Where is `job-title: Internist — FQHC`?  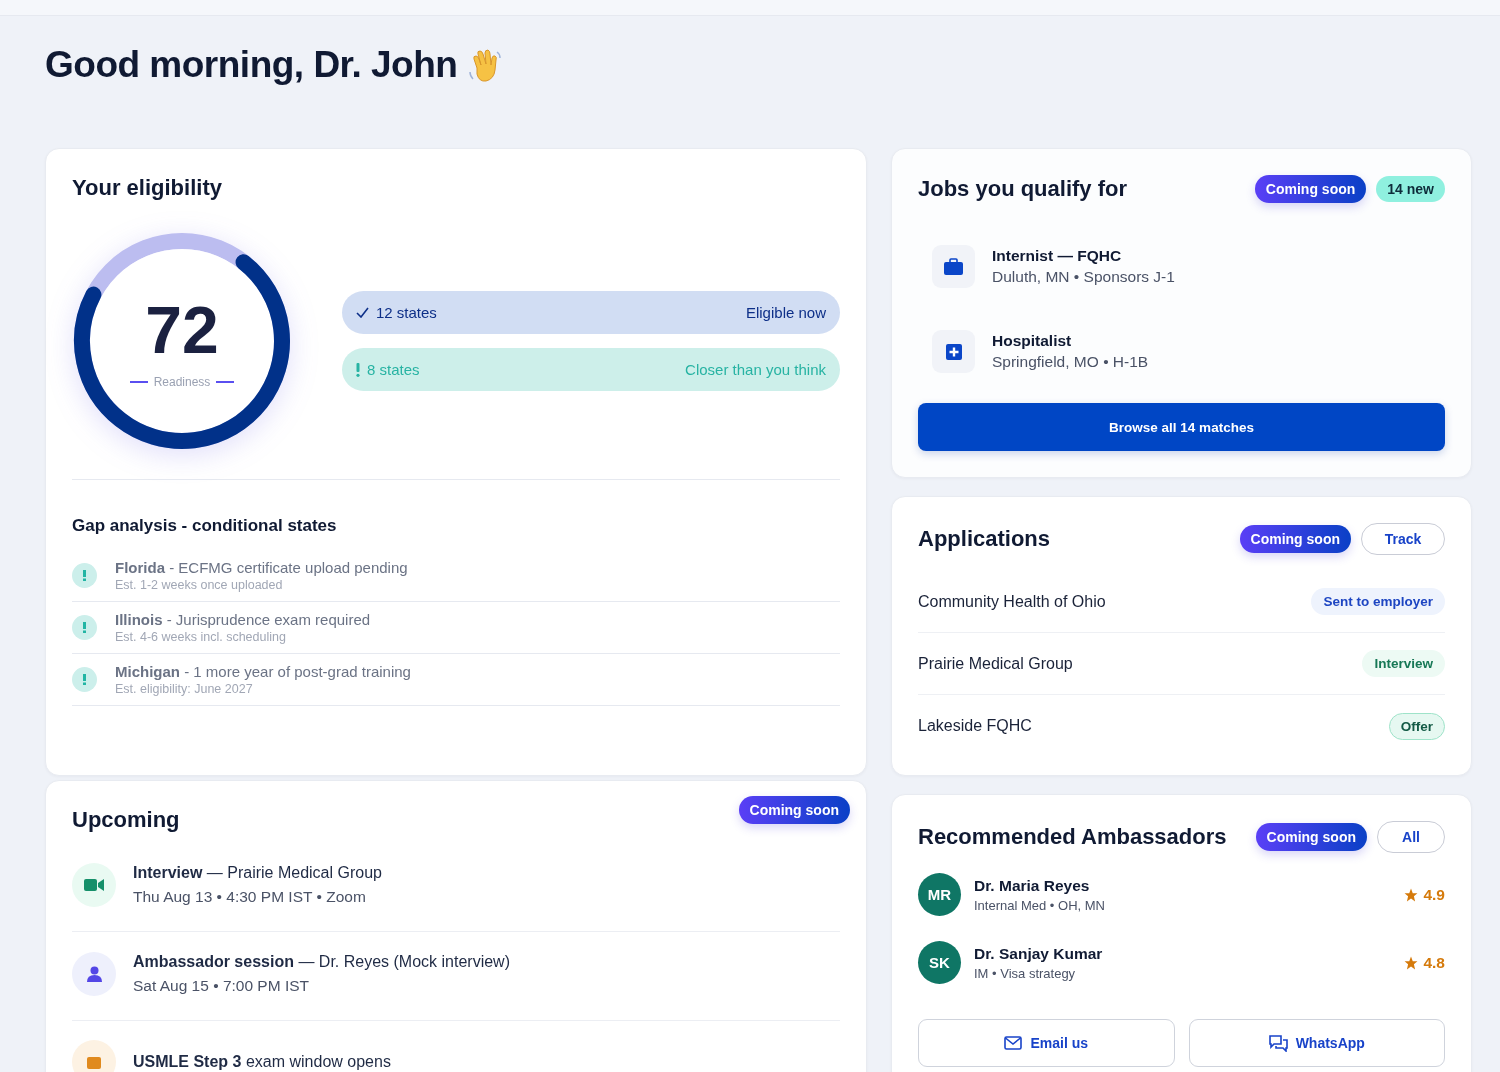 job-title: Internist — FQHC is located at coordinates (1057, 256).